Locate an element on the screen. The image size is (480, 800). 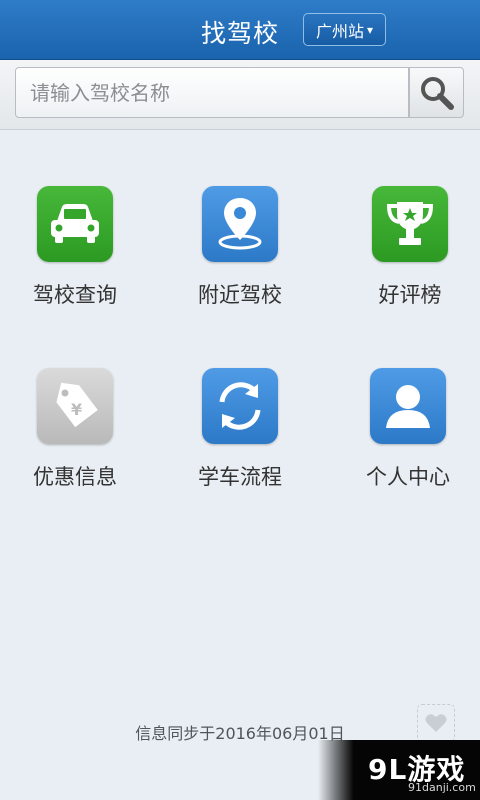
search-bar is located at coordinates (240, 95).